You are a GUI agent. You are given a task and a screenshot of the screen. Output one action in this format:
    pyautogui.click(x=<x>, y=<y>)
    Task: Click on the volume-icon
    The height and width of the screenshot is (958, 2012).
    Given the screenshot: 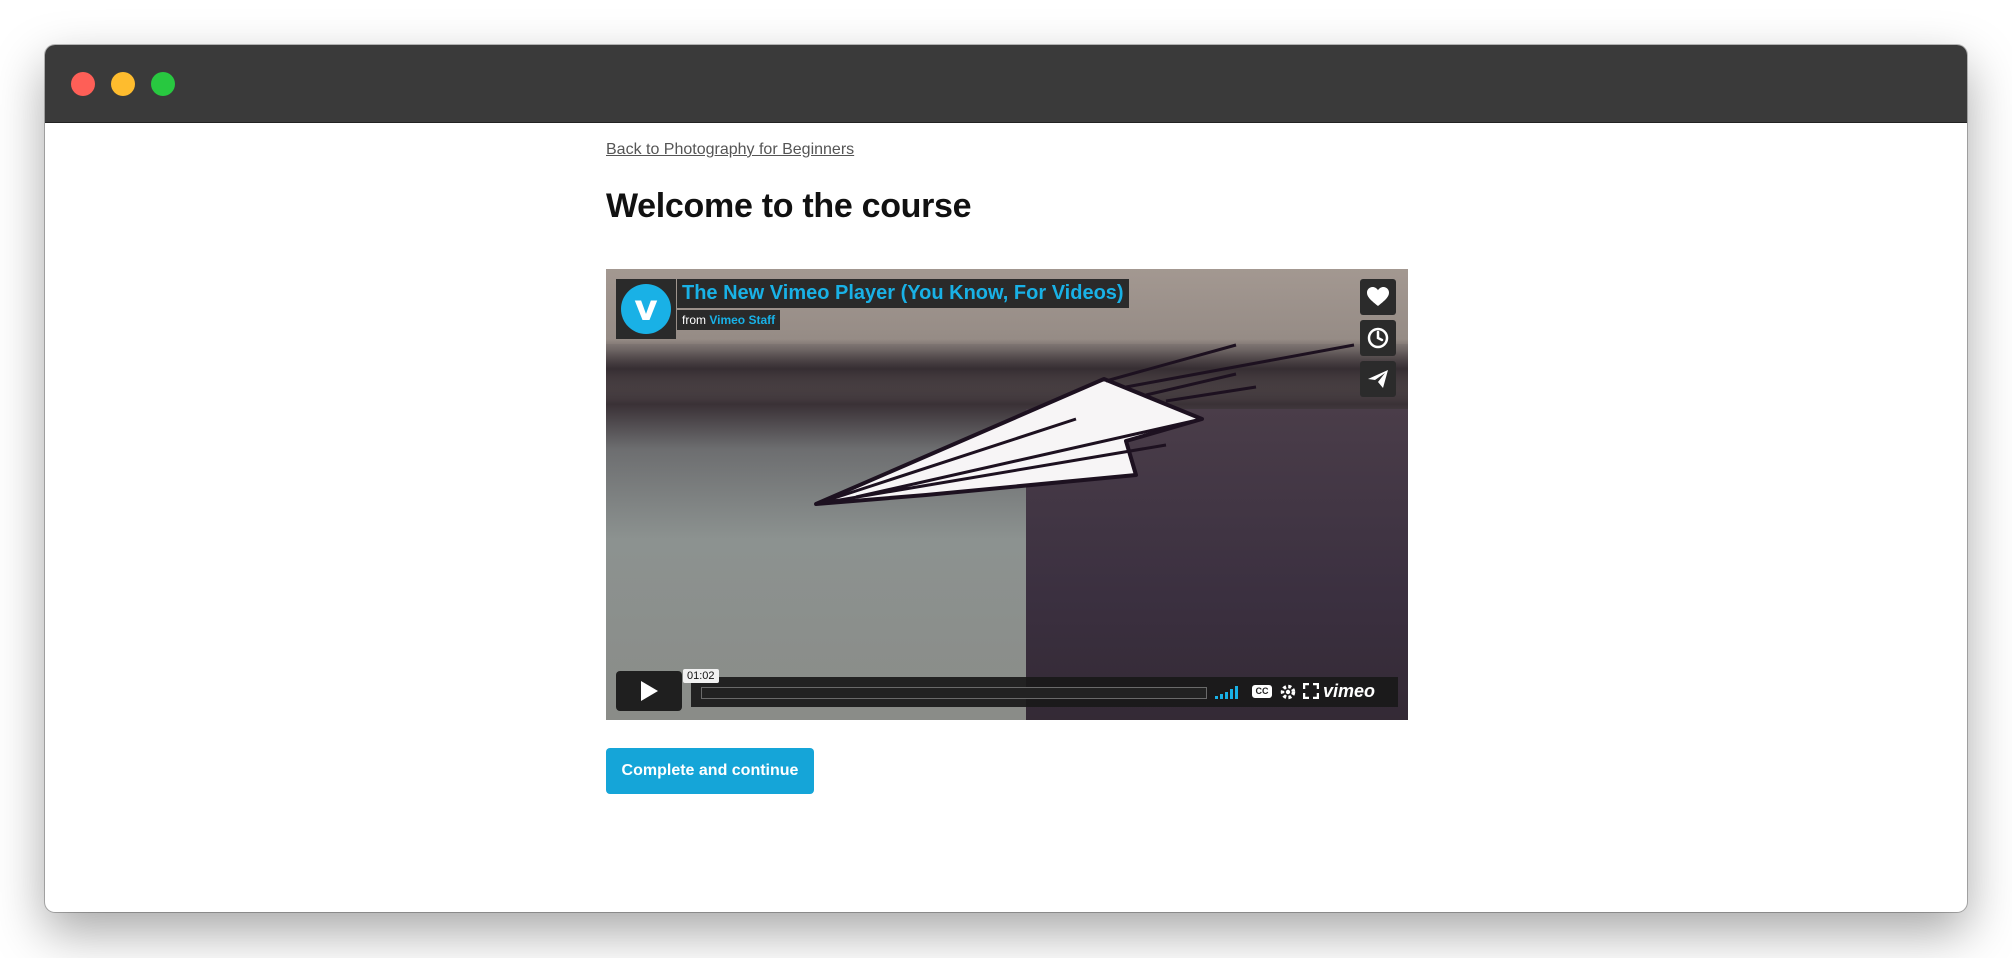 What is the action you would take?
    pyautogui.click(x=1228, y=692)
    